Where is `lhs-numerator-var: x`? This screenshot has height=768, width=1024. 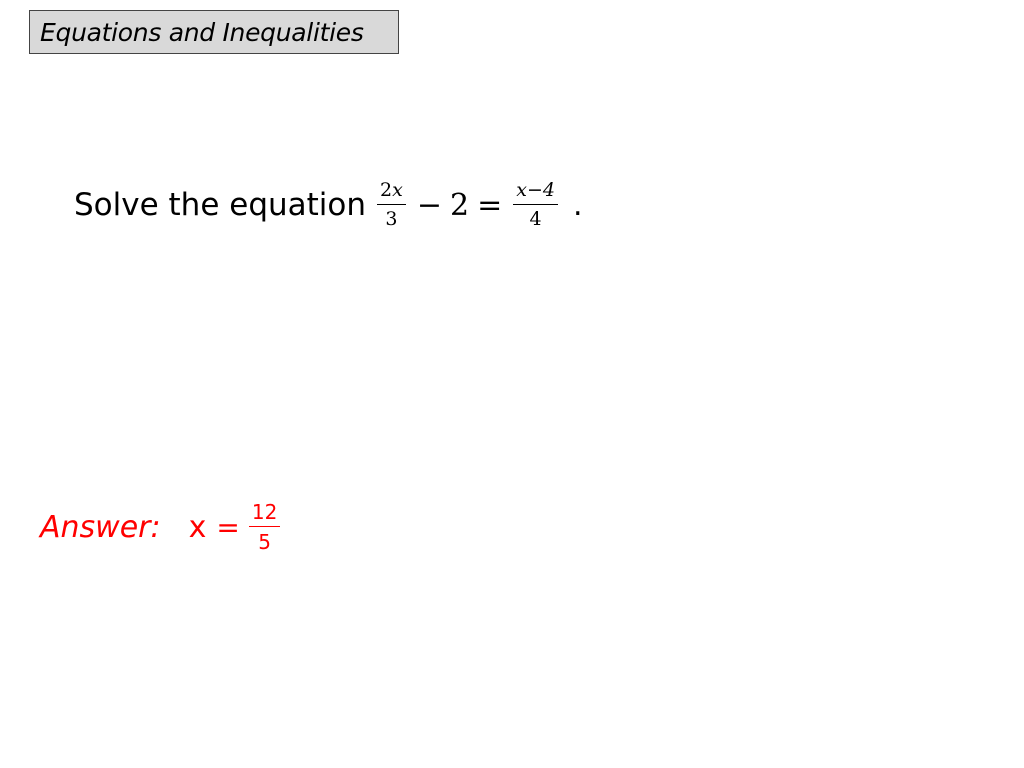
lhs-numerator-var: x is located at coordinates (397, 189).